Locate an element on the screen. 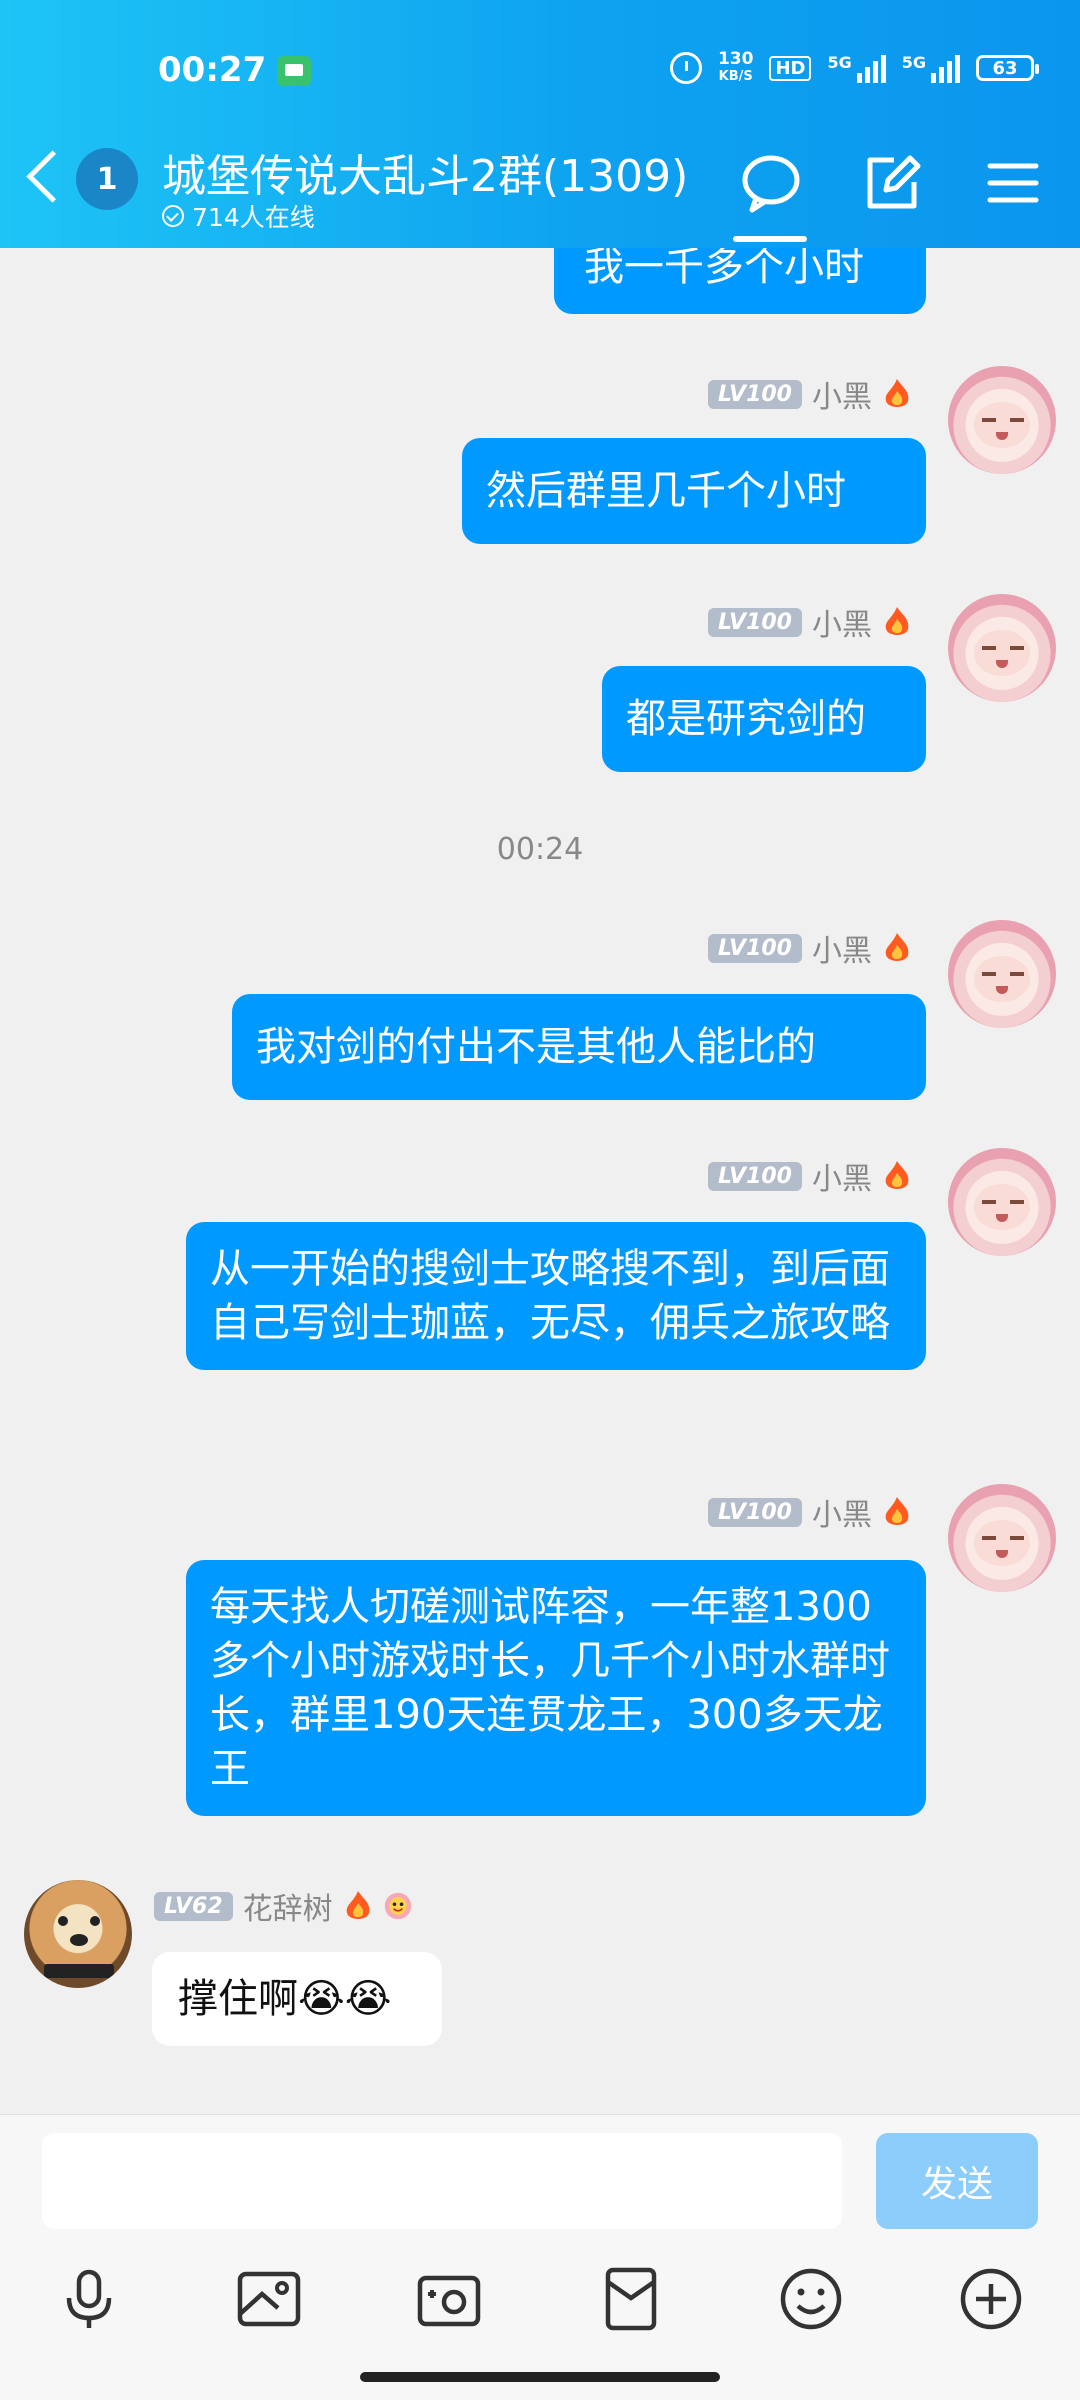 This screenshot has width=1080, height=2400. home-indicator is located at coordinates (540, 2377).